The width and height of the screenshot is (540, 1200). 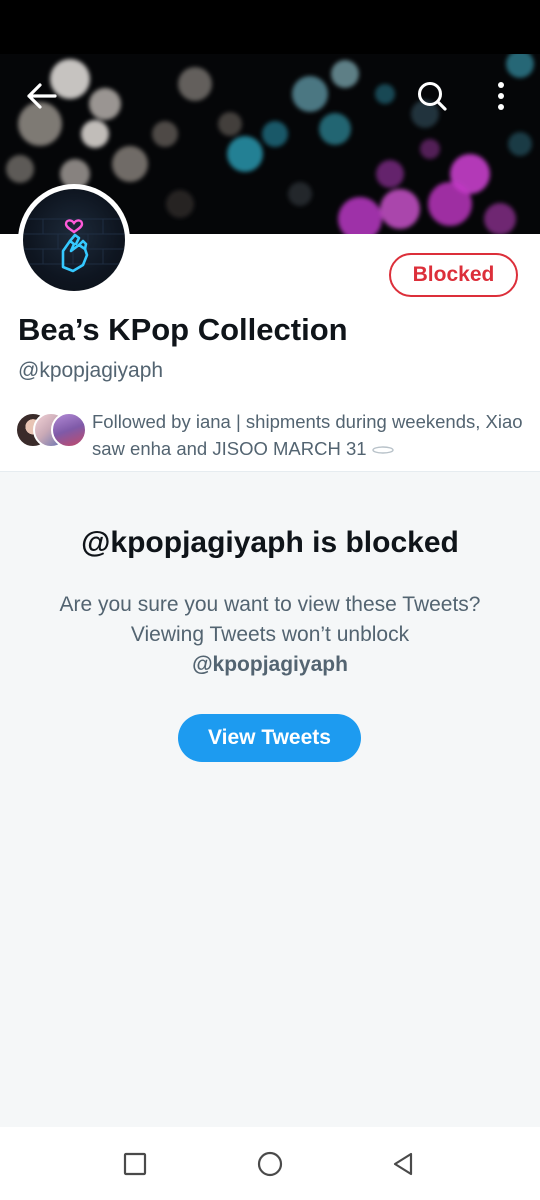 What do you see at coordinates (453, 275) in the screenshot?
I see `blocked-button: Blocked` at bounding box center [453, 275].